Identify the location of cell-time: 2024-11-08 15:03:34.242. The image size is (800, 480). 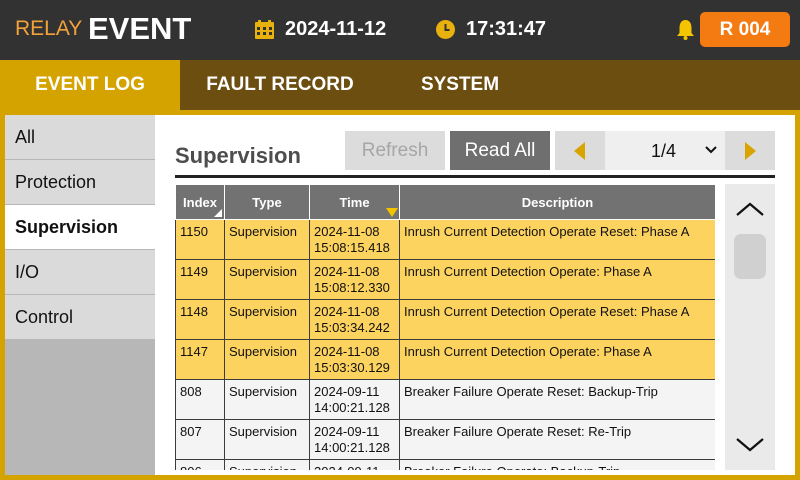
(354, 319).